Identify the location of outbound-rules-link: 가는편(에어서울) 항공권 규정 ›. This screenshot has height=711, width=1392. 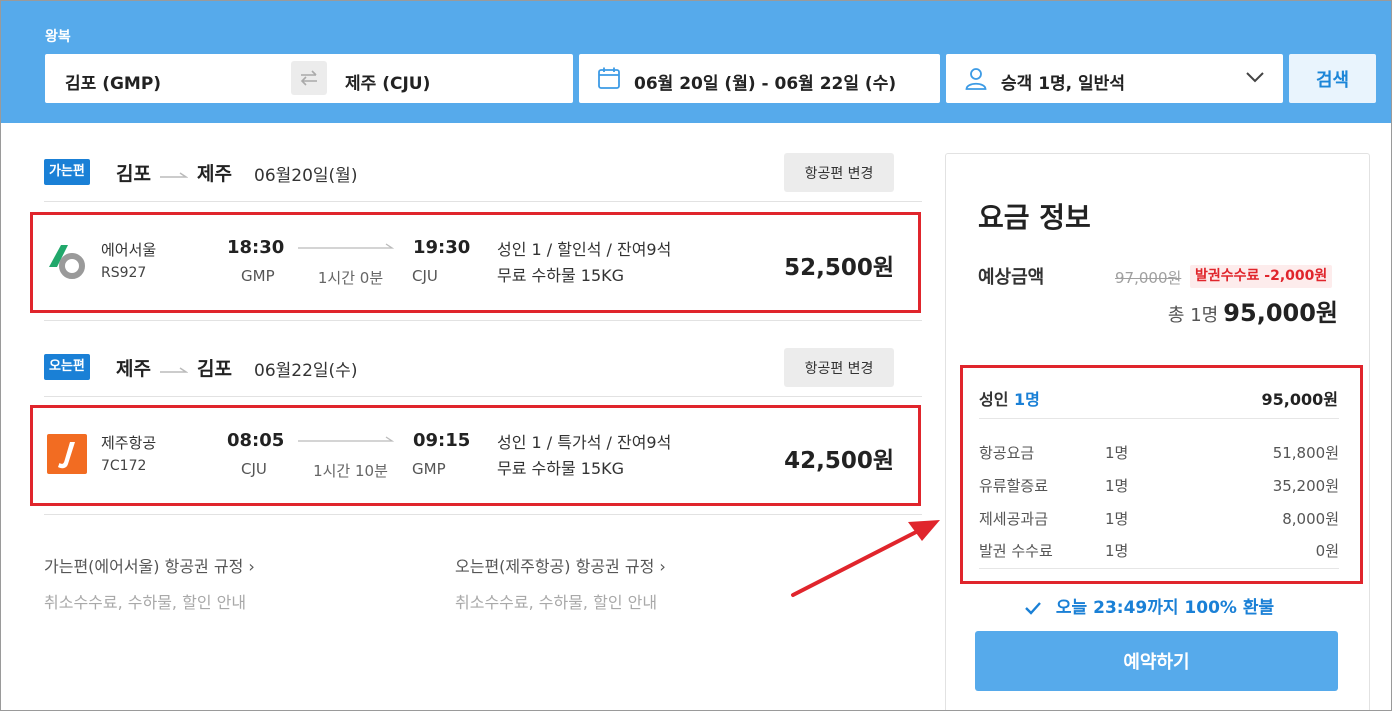
(149, 565).